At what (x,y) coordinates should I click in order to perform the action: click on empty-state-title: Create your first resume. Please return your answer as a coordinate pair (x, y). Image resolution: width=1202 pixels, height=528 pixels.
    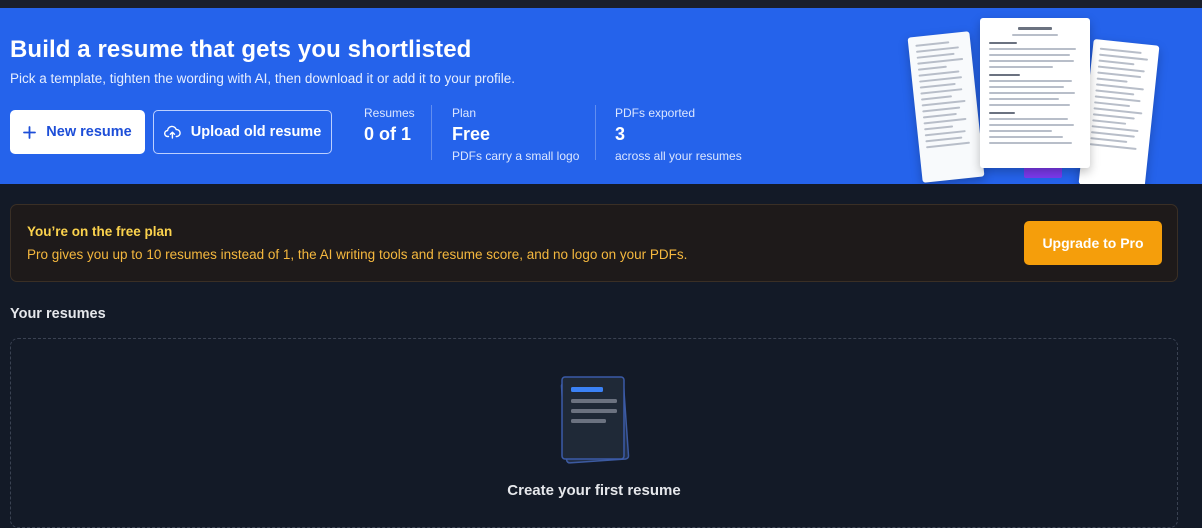
    Looking at the image, I should click on (594, 490).